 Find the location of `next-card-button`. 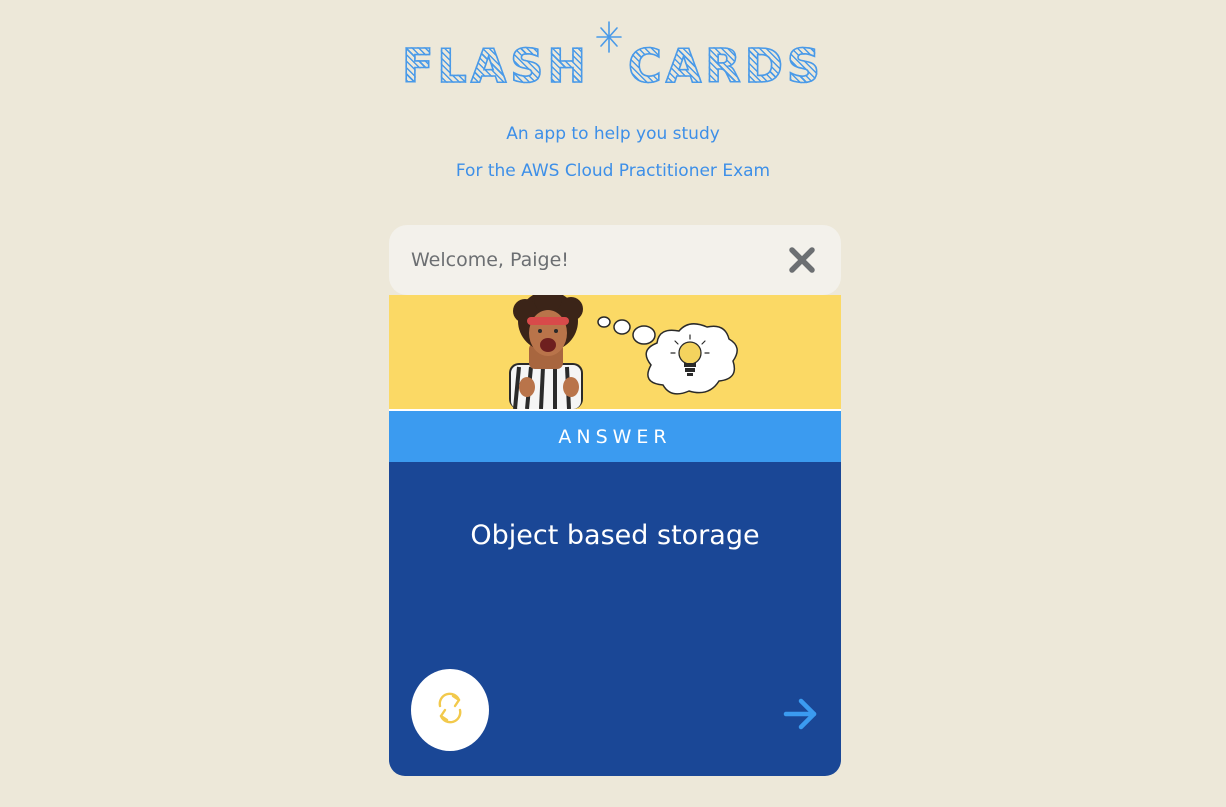

next-card-button is located at coordinates (801, 716).